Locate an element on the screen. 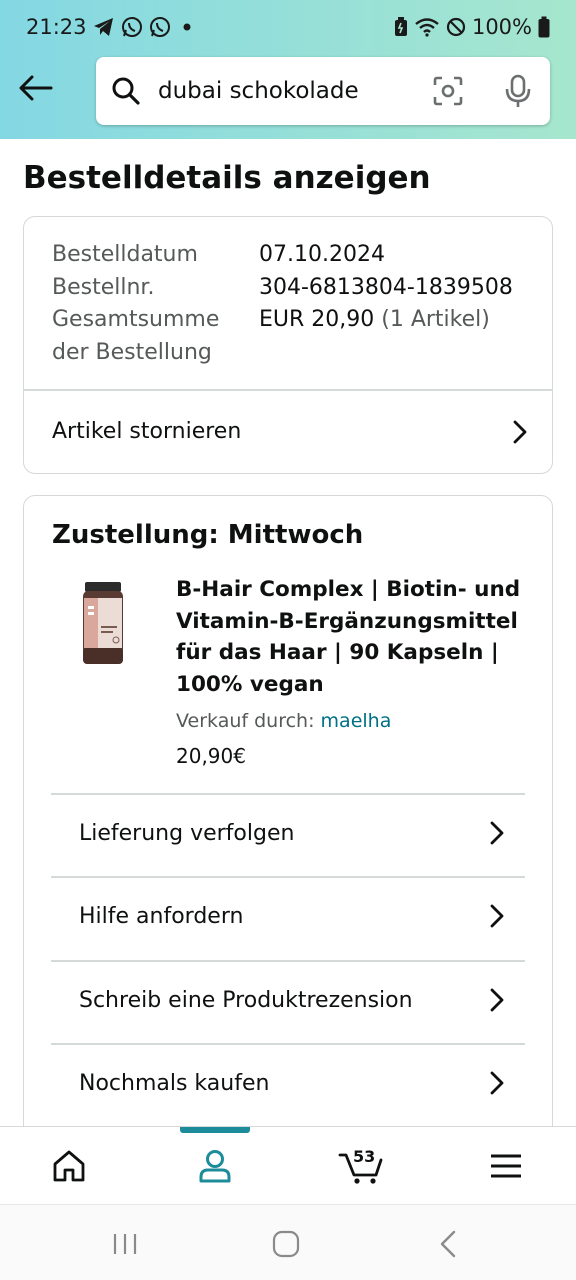 This screenshot has height=1280, width=576. system-nav-bar is located at coordinates (288, 1242).